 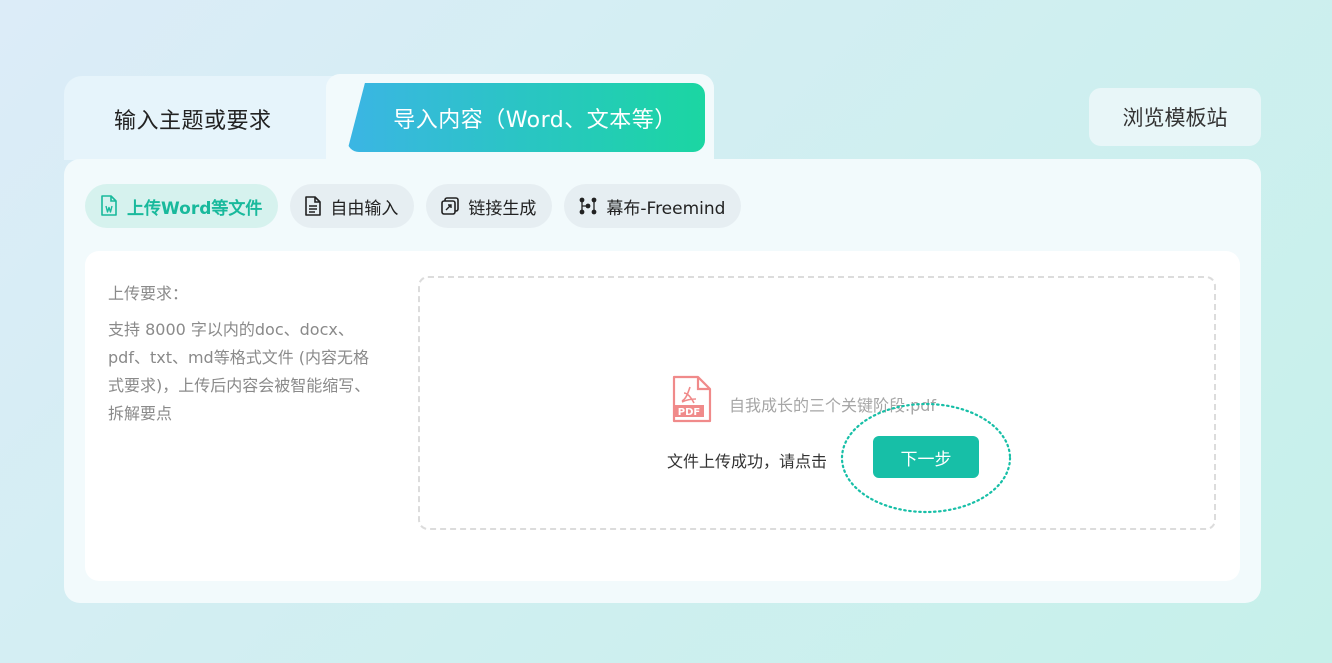 I want to click on tab-import: 导入内容（Word、文本等）, so click(x=526, y=117).